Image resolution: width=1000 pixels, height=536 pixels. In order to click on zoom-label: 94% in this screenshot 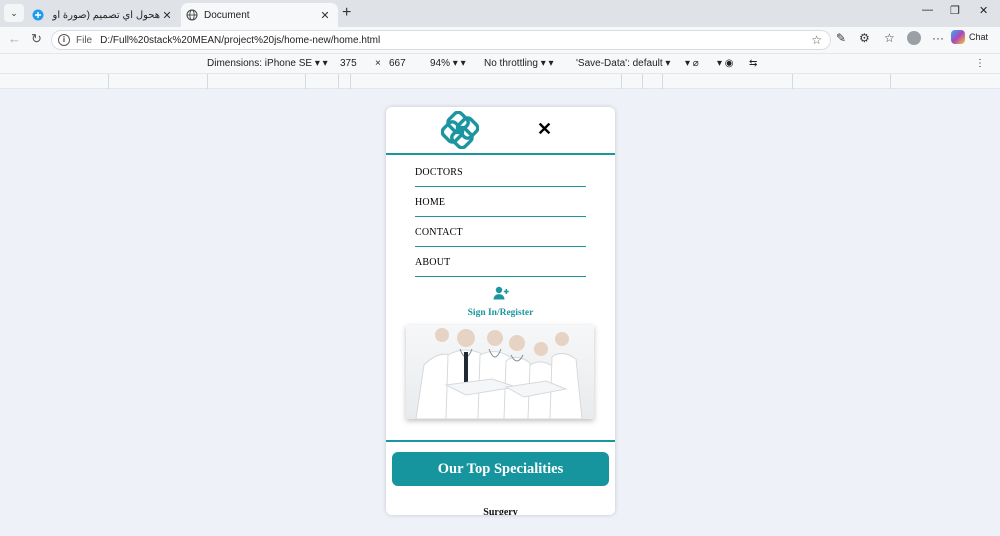, I will do `click(440, 63)`.